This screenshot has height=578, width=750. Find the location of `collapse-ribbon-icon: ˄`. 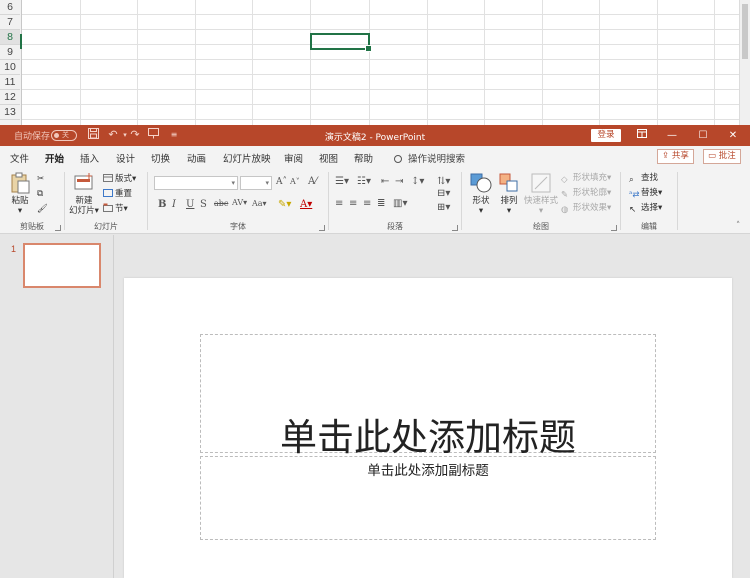

collapse-ribbon-icon: ˄ is located at coordinates (738, 226).